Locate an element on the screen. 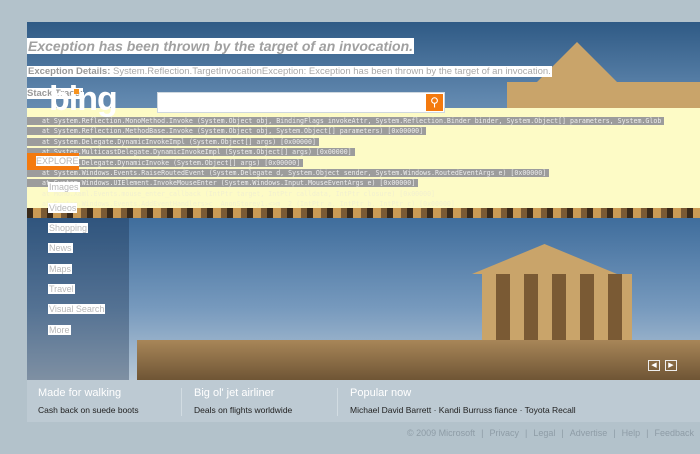 This screenshot has width=700, height=454. promo-link: Cash back on suede boots is located at coordinates (88, 410).